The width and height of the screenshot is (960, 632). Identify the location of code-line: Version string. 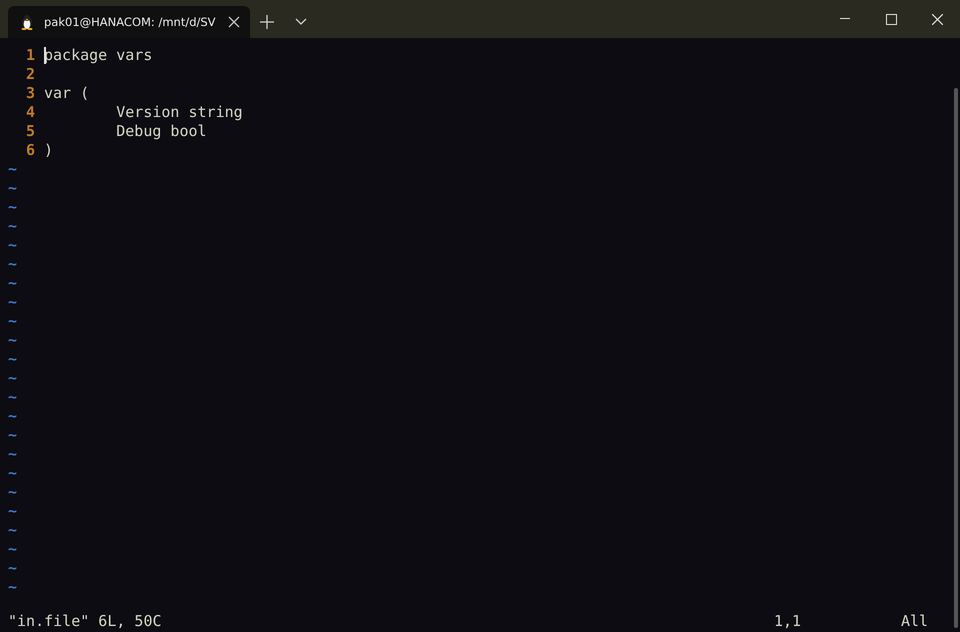
(179, 112).